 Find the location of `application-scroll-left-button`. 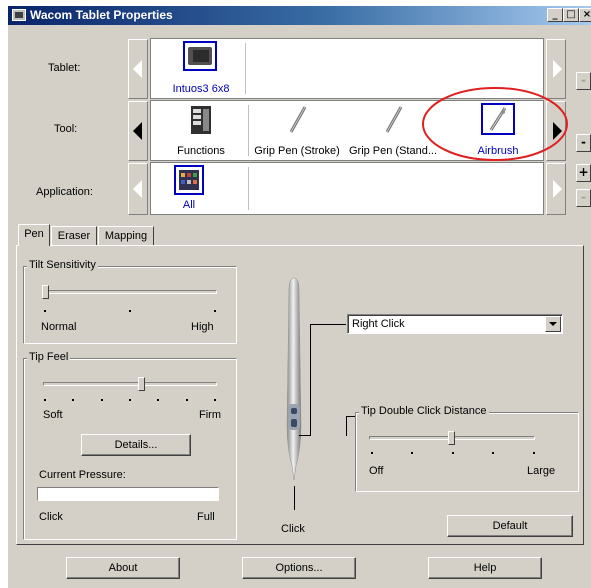

application-scroll-left-button is located at coordinates (138, 189).